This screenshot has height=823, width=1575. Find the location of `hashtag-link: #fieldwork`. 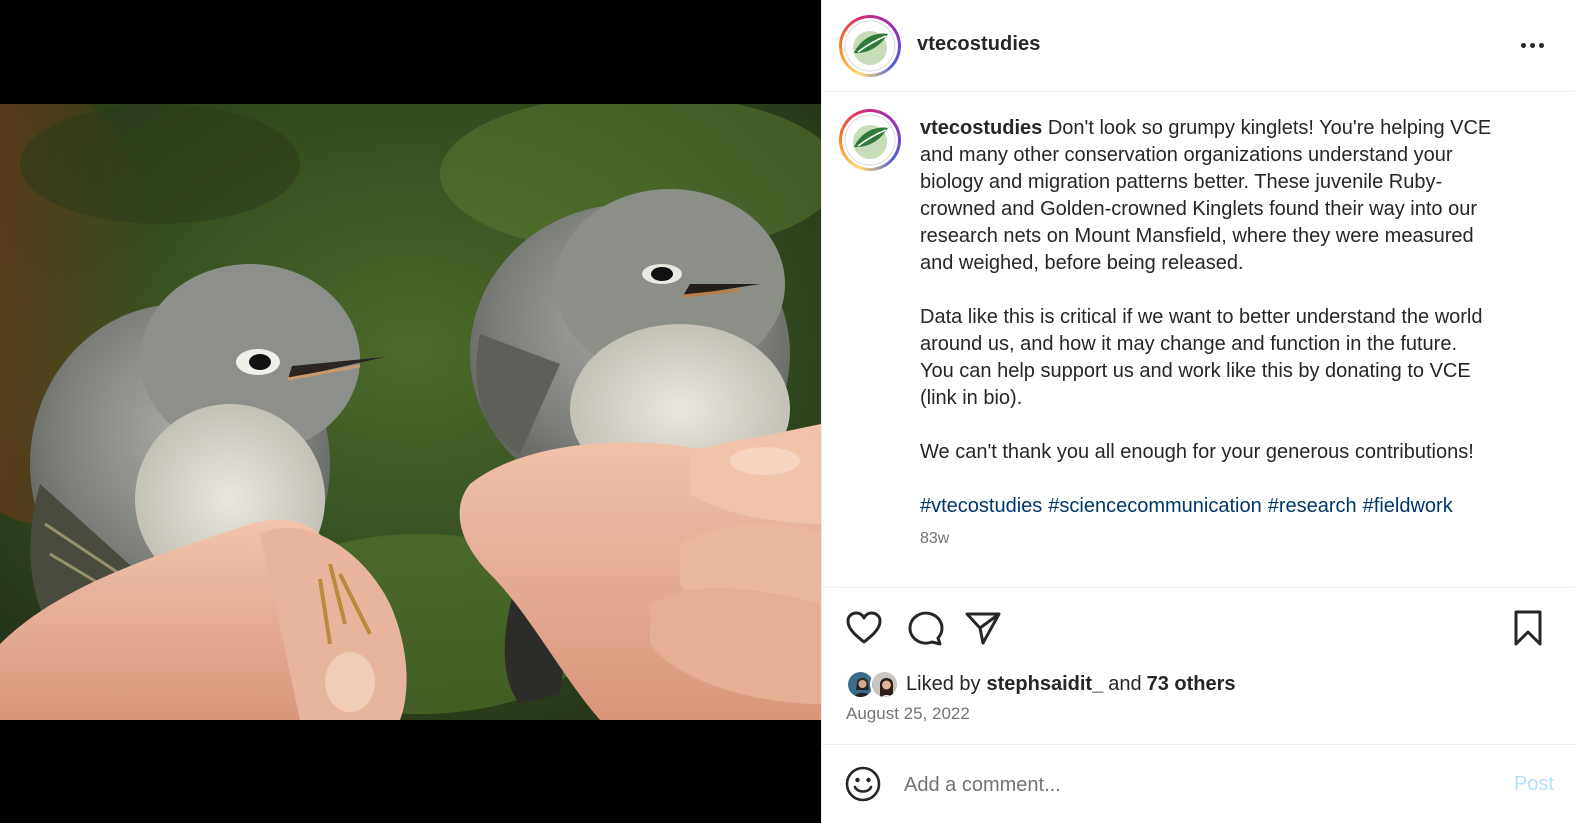

hashtag-link: #fieldwork is located at coordinates (1408, 506).